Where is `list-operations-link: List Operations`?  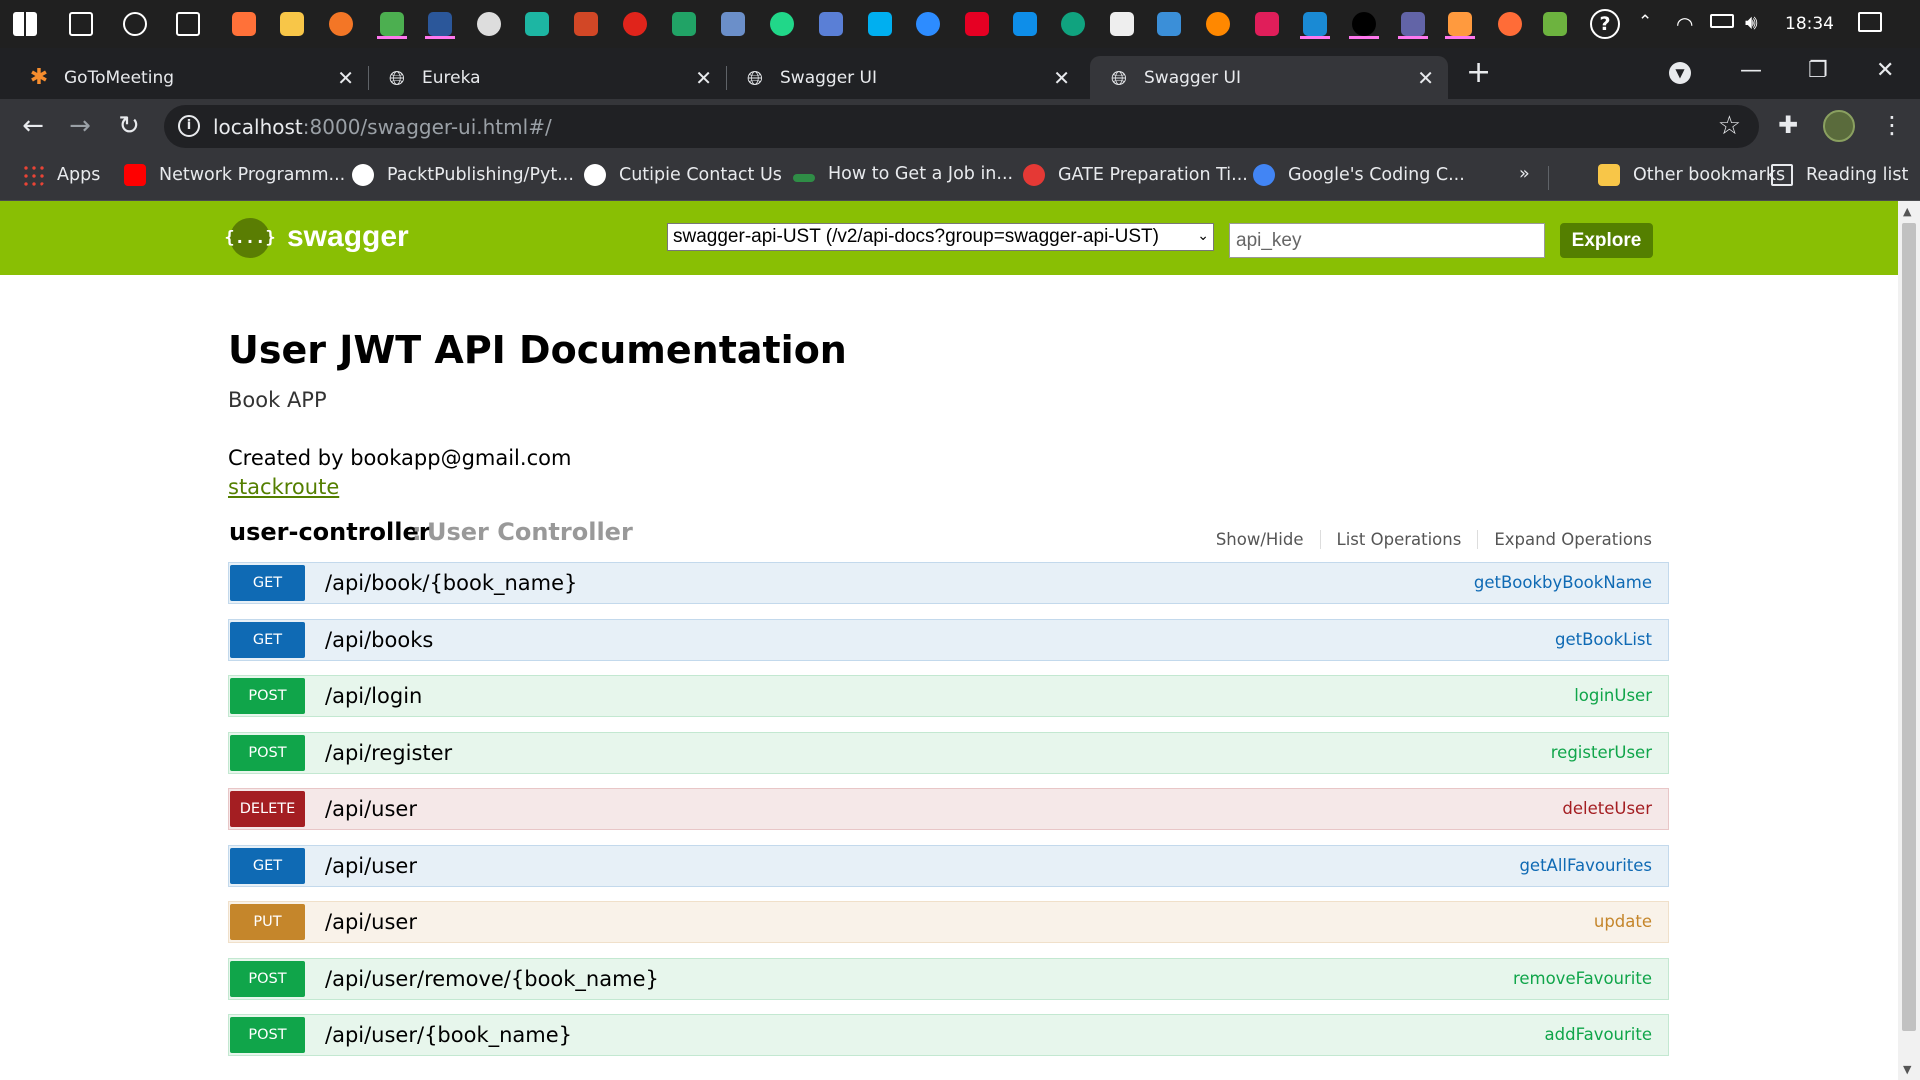
list-operations-link: List Operations is located at coordinates (1400, 539).